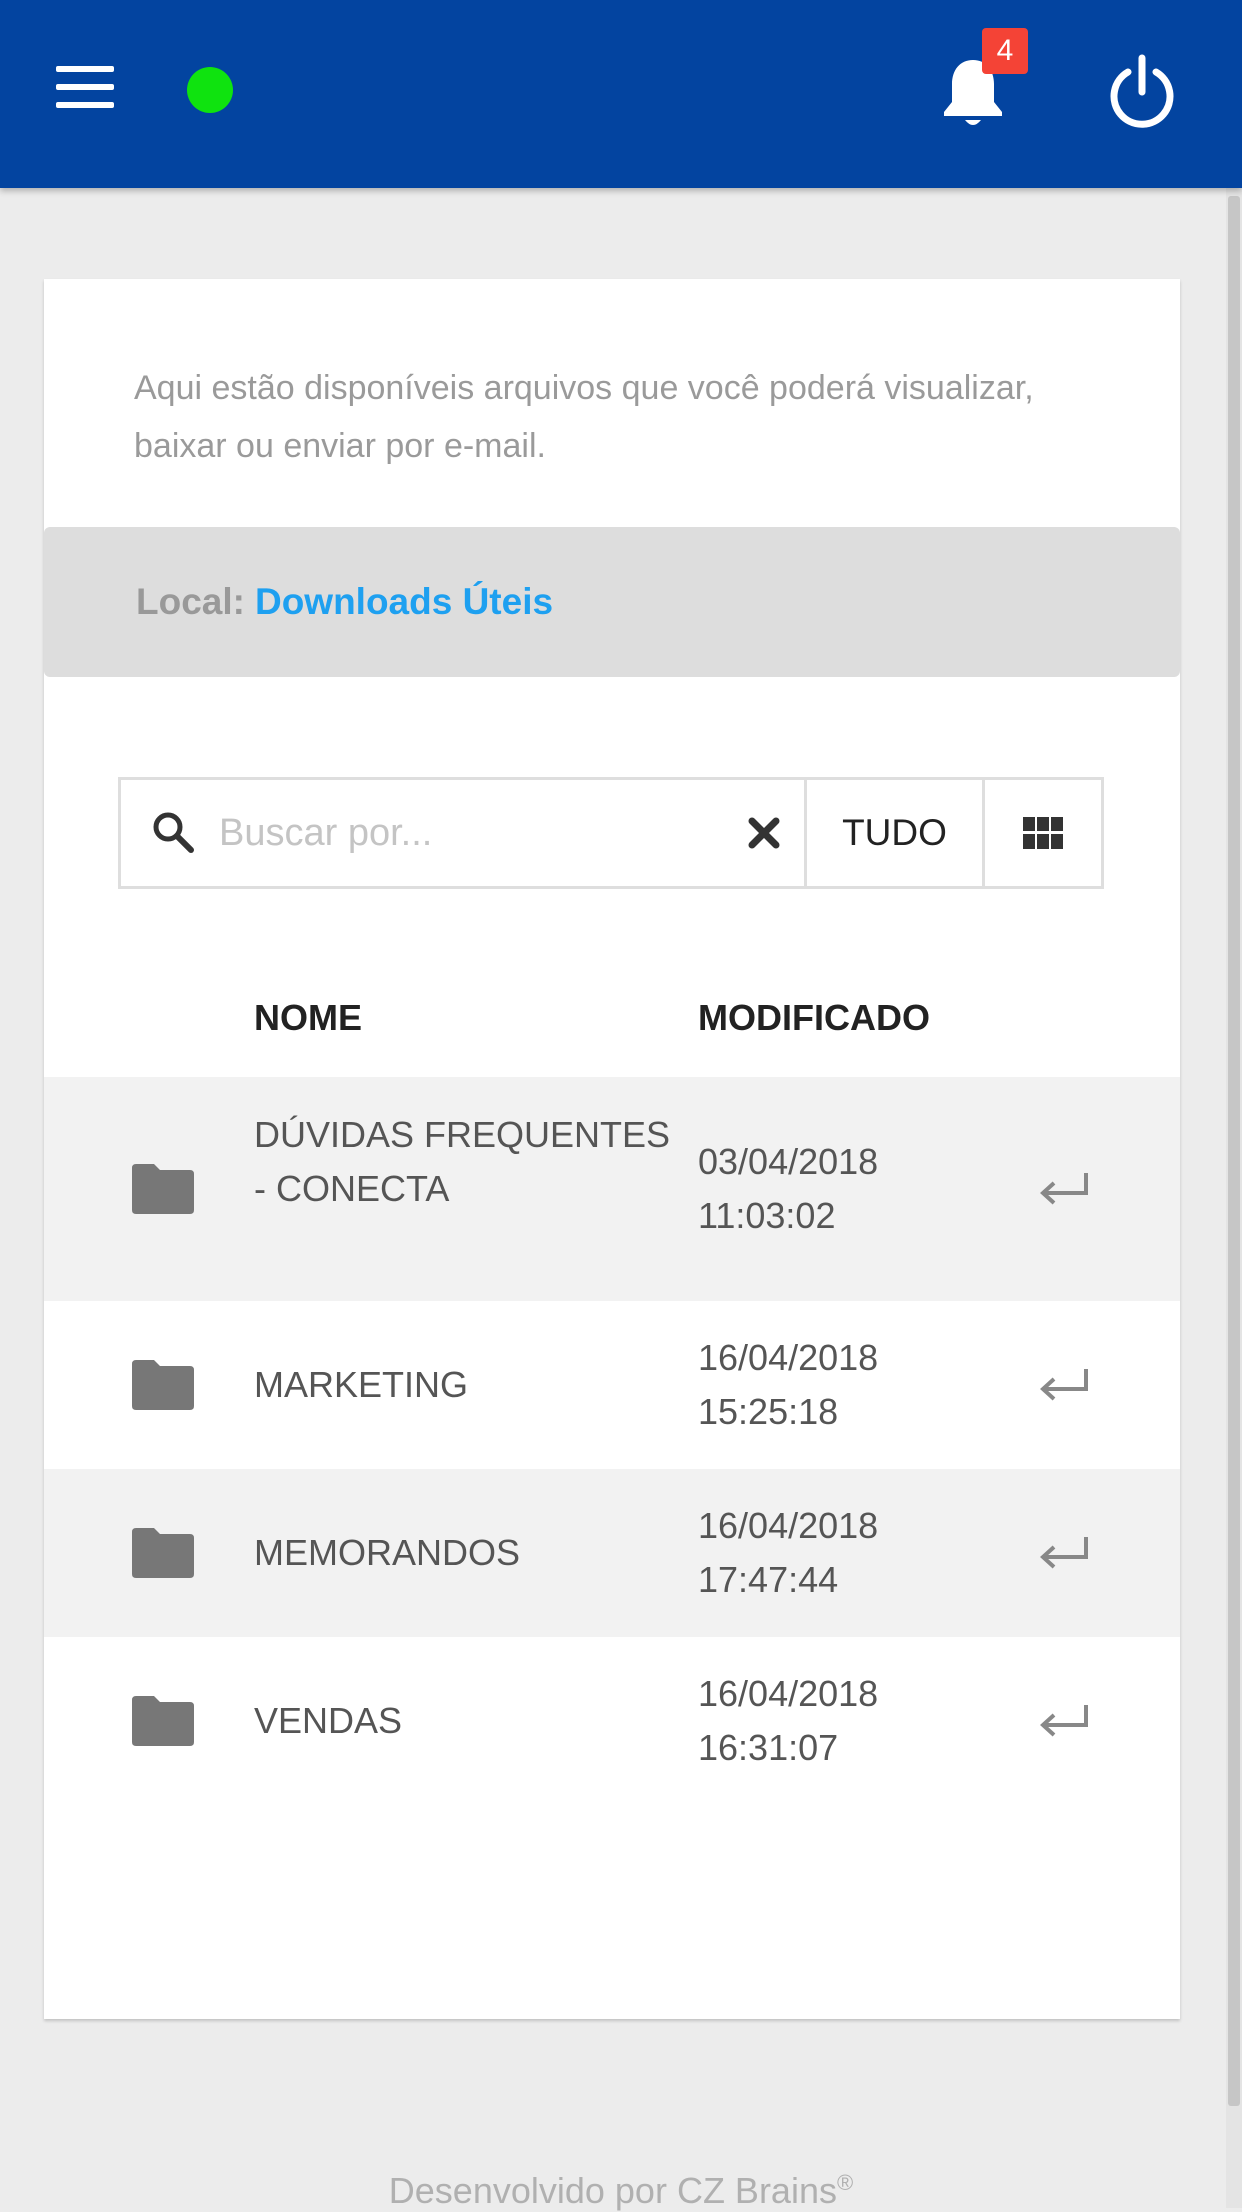 The width and height of the screenshot is (1242, 2212). I want to click on notification-count-badge: 4, so click(1005, 51).